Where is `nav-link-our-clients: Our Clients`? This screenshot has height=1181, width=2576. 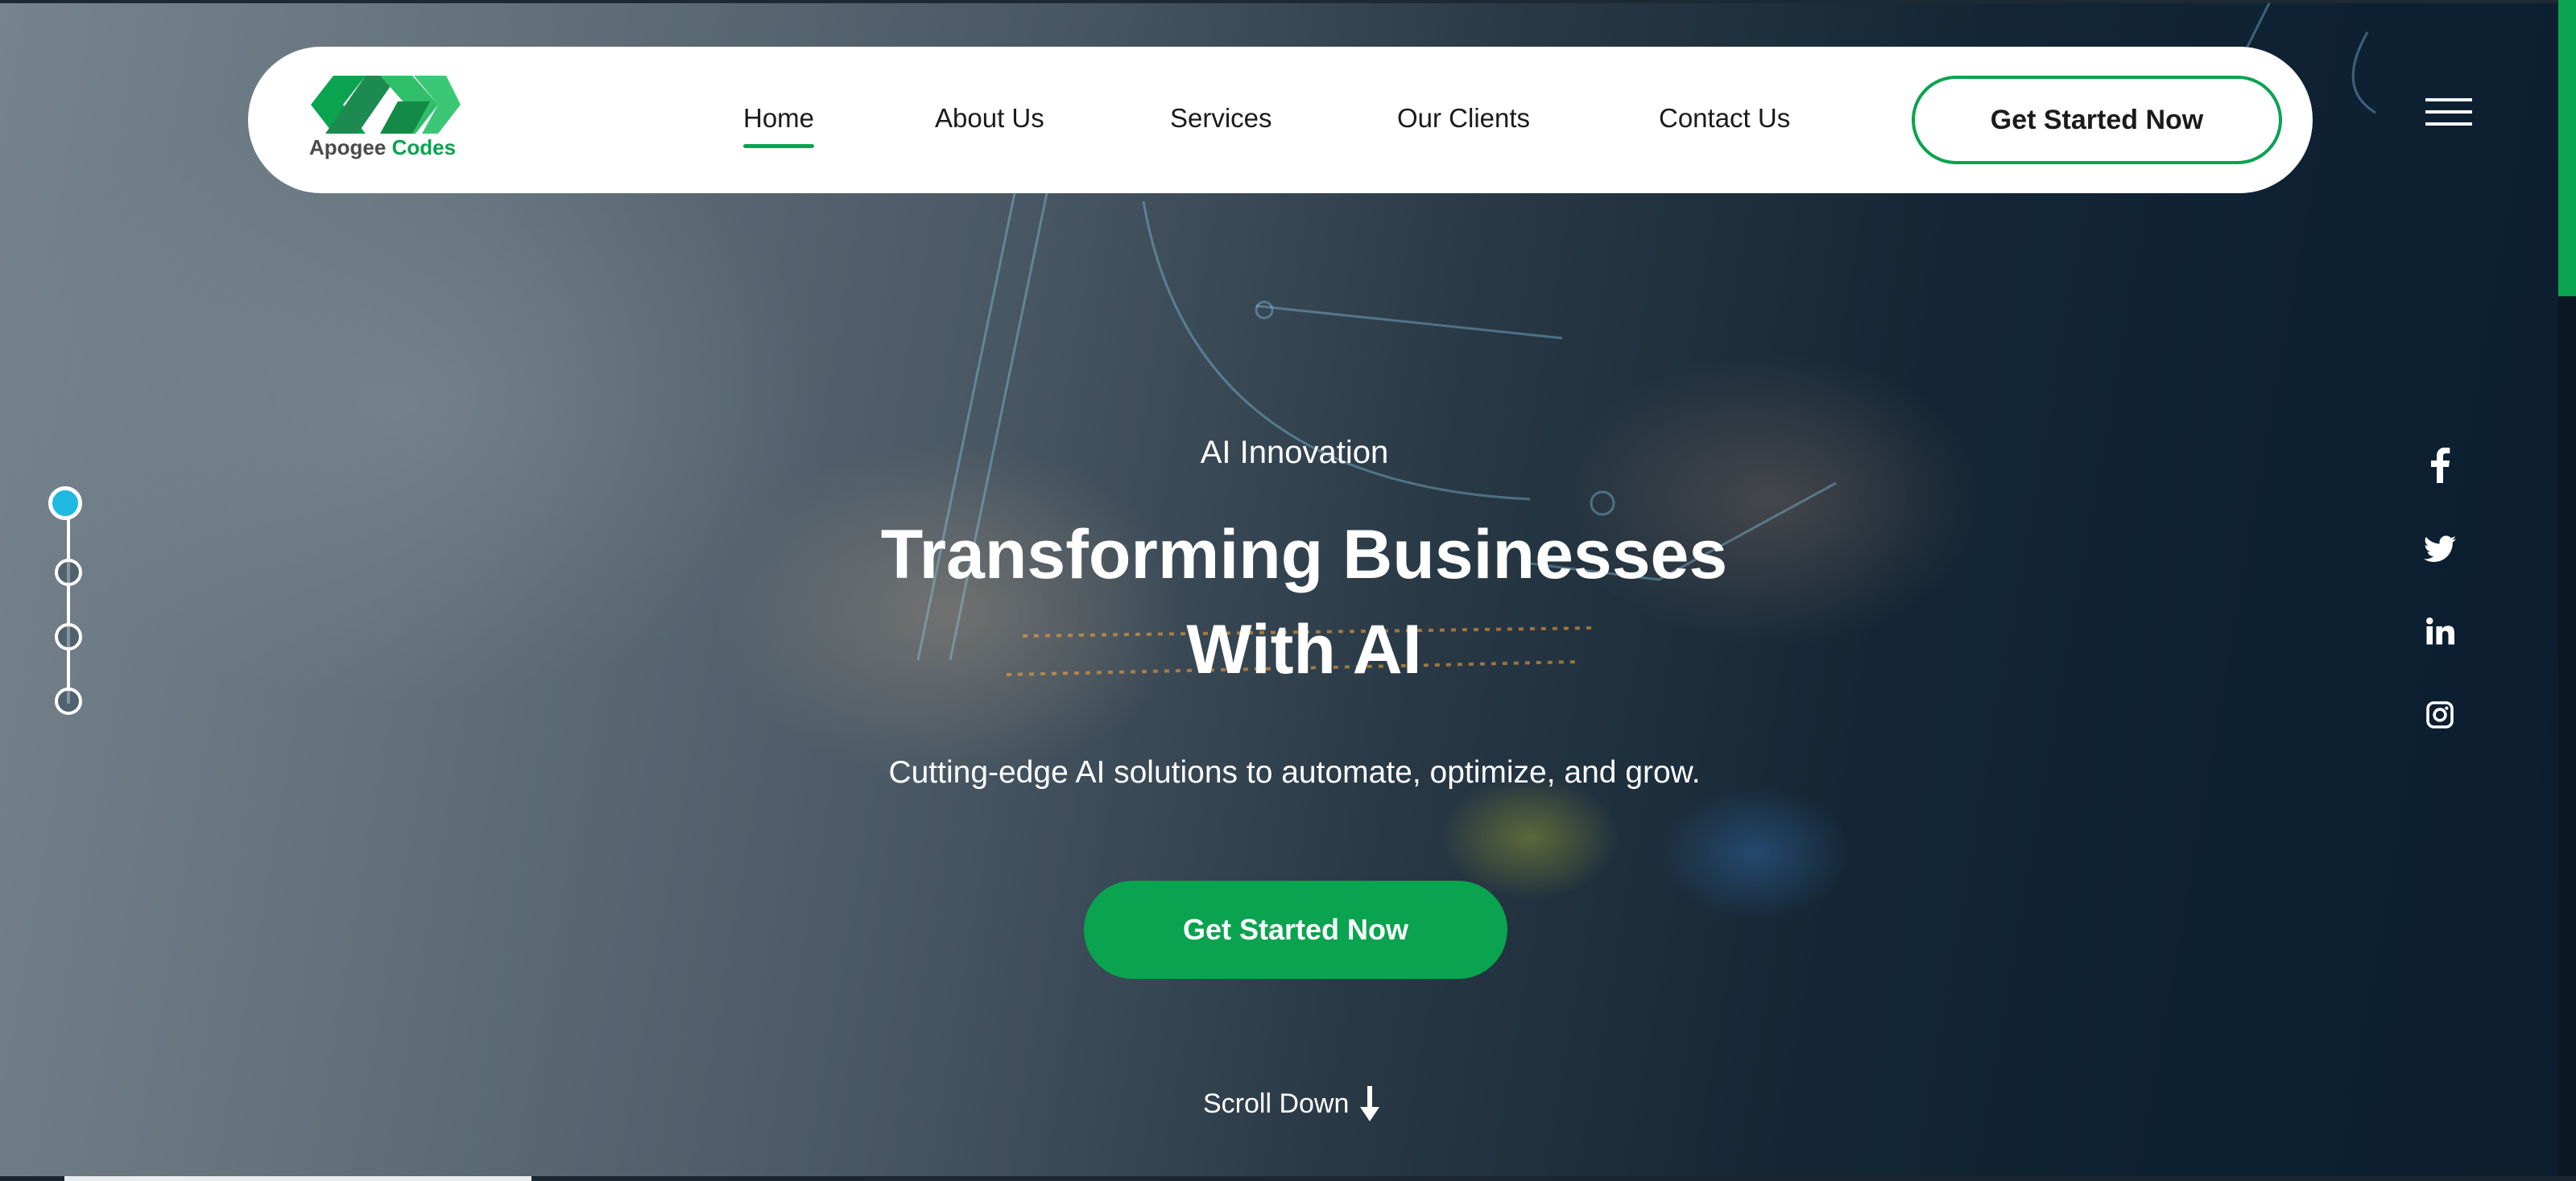
nav-link-our-clients: Our Clients is located at coordinates (1464, 118).